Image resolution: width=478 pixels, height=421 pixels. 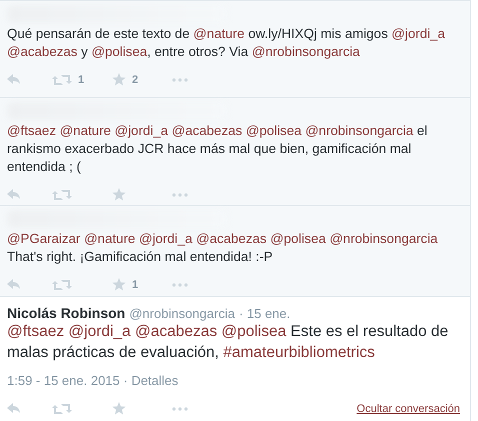 What do you see at coordinates (81, 80) in the screenshot?
I see `retweet-count: 1` at bounding box center [81, 80].